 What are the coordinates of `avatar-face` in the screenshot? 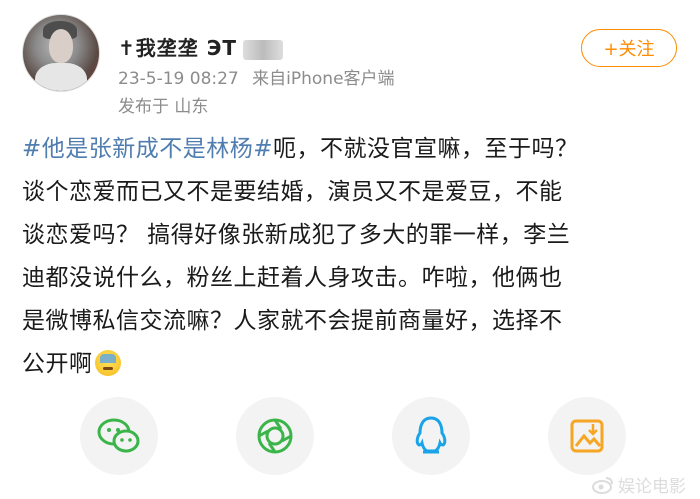 It's located at (61, 46).